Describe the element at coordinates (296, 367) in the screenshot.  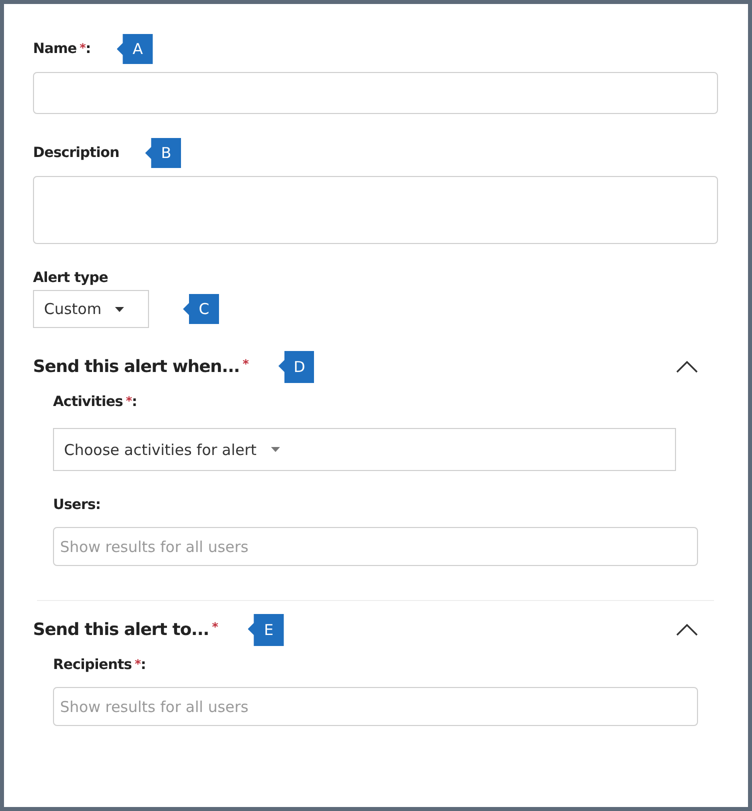
I see `callout-tag: D` at that location.